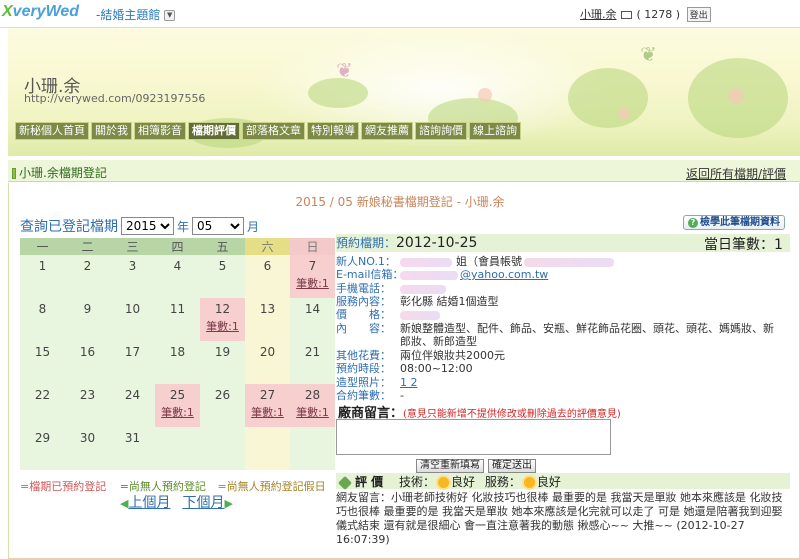  What do you see at coordinates (734, 222) in the screenshot?
I see `view-all-button: ? 檢學此筆檔期資料` at bounding box center [734, 222].